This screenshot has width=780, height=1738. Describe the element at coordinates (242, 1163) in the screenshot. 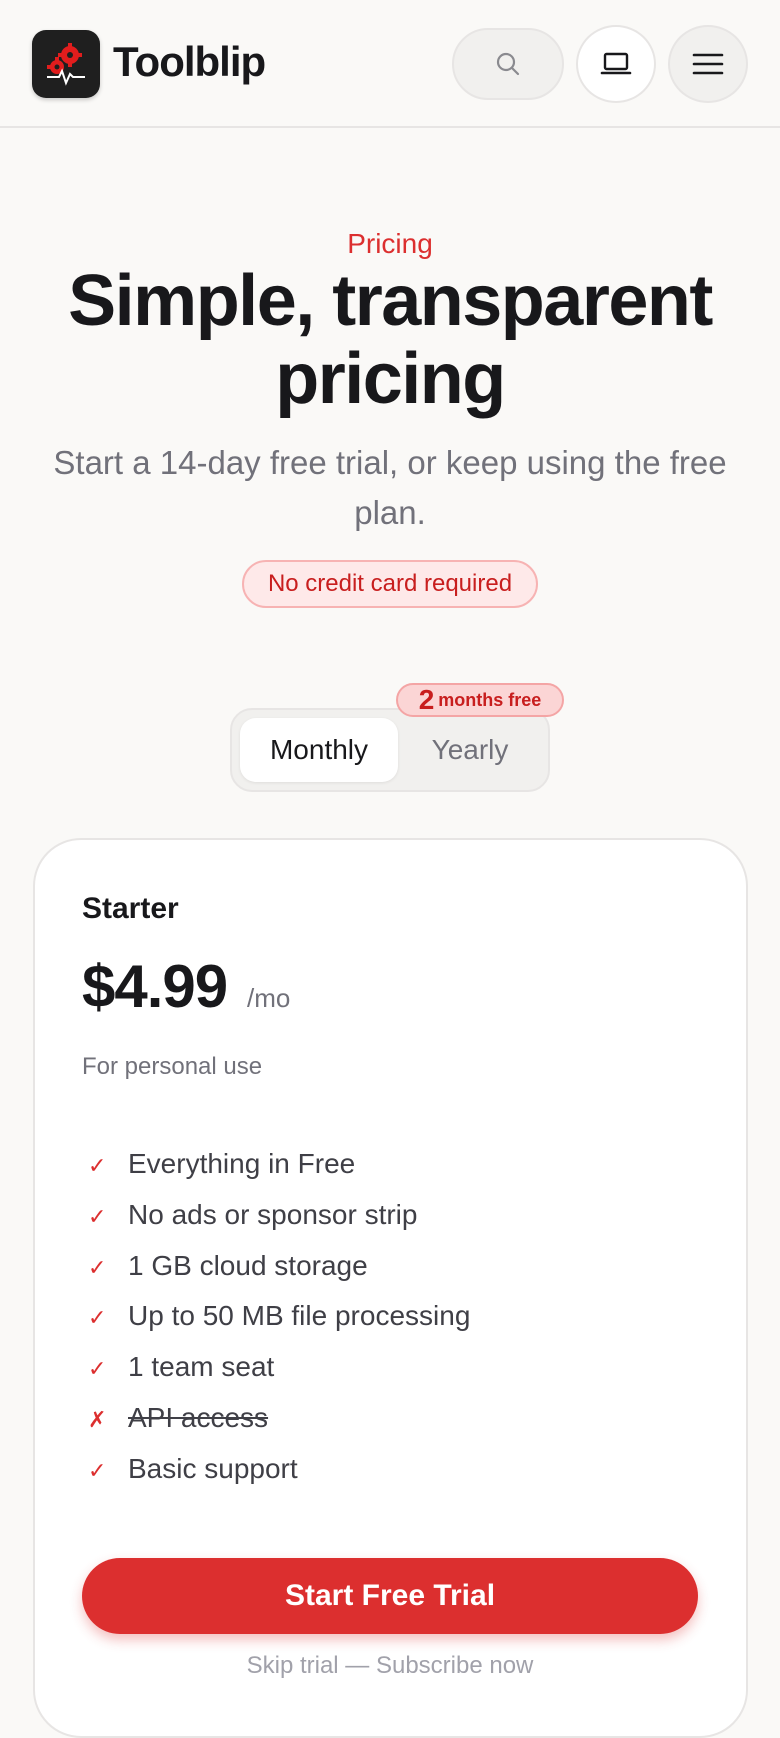

I see `feature-text: Everything in Free` at that location.